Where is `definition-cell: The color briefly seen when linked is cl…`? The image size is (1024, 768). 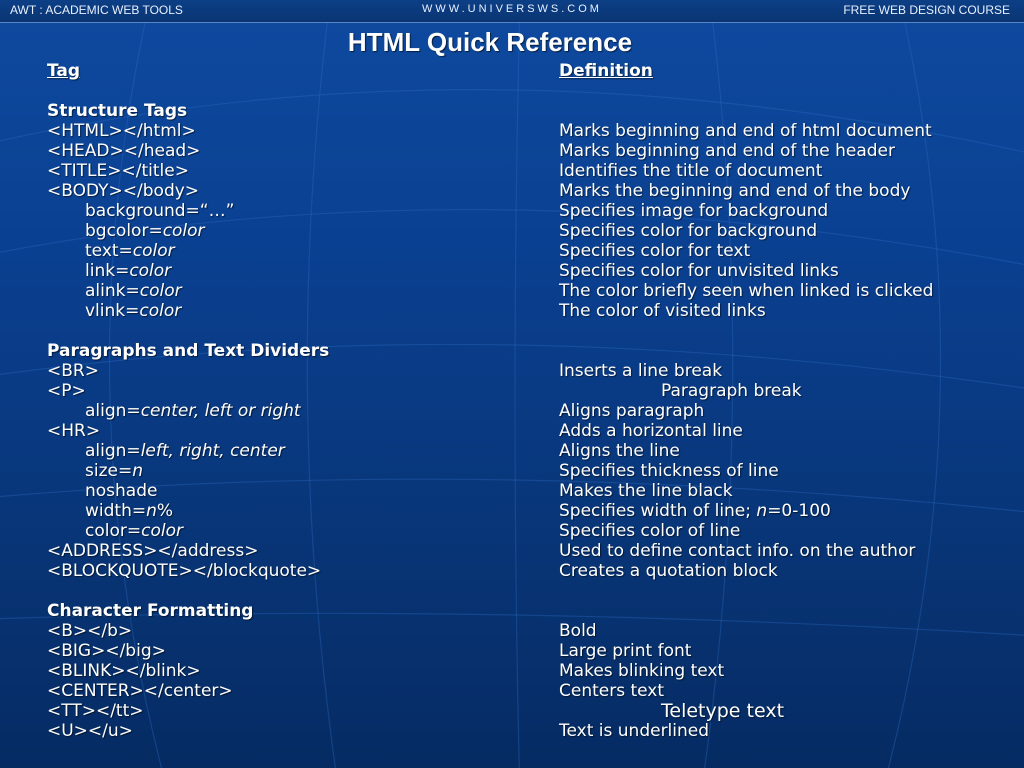 definition-cell: The color briefly seen when linked is cl… is located at coordinates (746, 291).